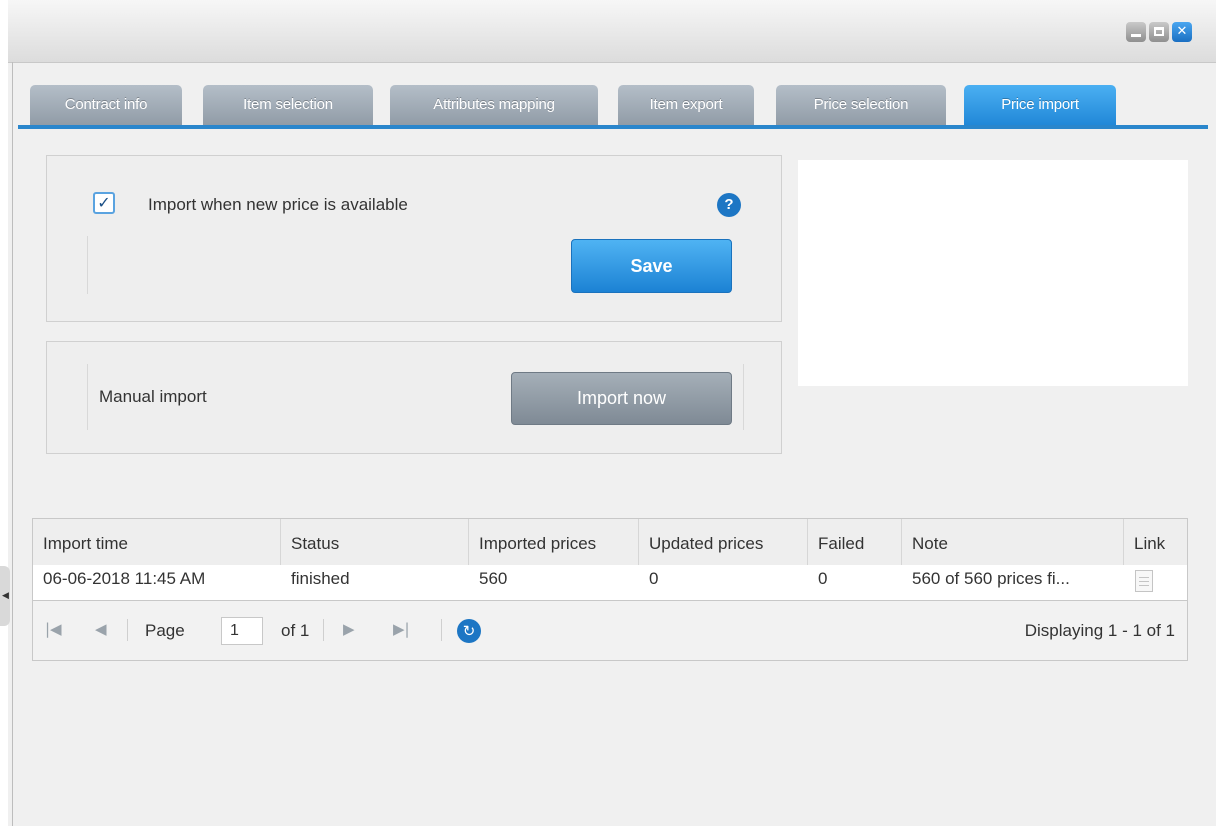 This screenshot has width=1216, height=826. What do you see at coordinates (855, 542) in the screenshot?
I see `column-header-failed: Failed` at bounding box center [855, 542].